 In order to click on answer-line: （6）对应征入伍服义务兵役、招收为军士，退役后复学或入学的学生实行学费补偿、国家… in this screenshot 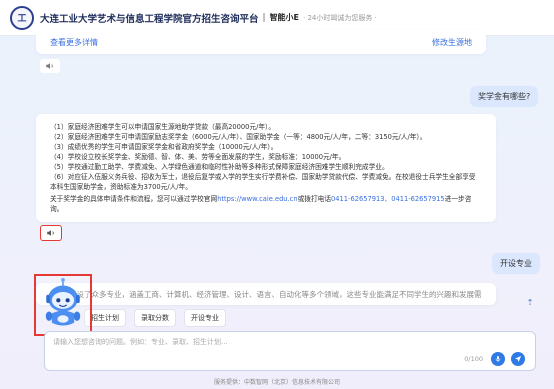, I will do `click(263, 182)`.